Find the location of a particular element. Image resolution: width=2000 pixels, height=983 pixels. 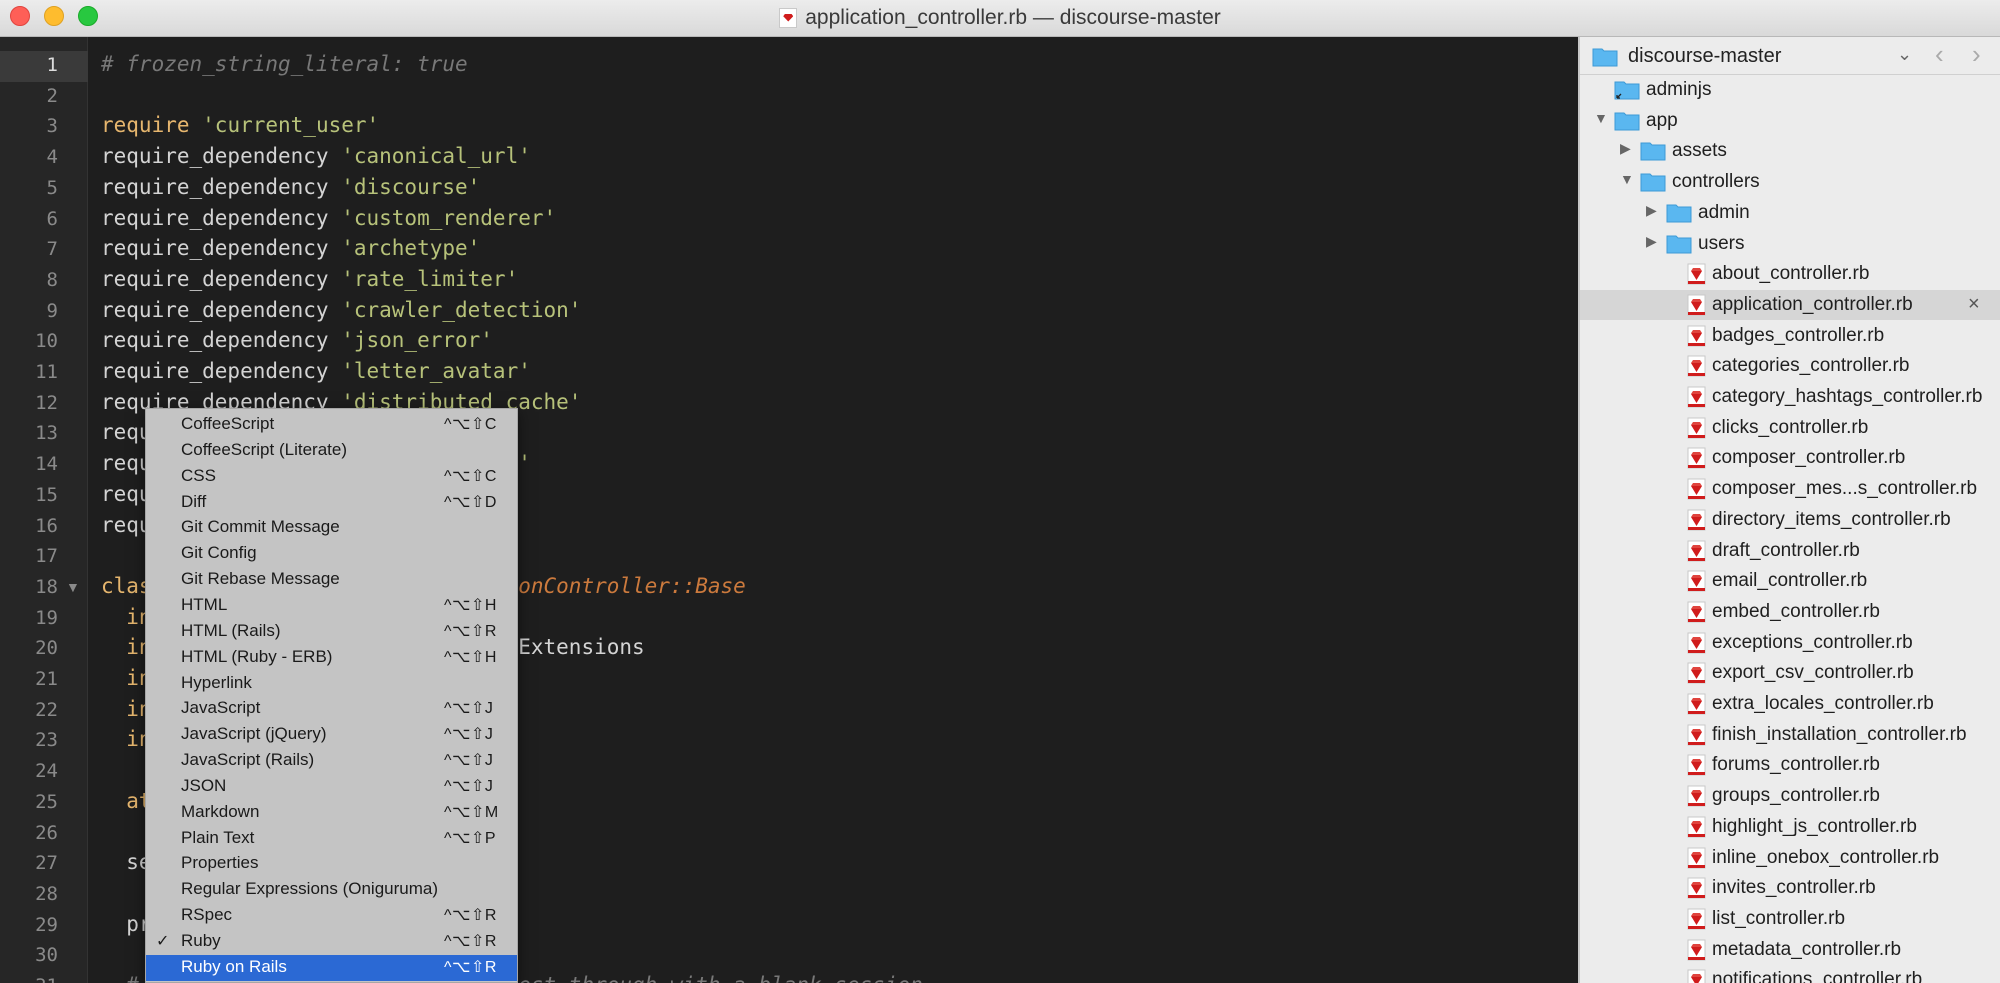

file-tree-file: email_controller.rb is located at coordinates (1790, 581).